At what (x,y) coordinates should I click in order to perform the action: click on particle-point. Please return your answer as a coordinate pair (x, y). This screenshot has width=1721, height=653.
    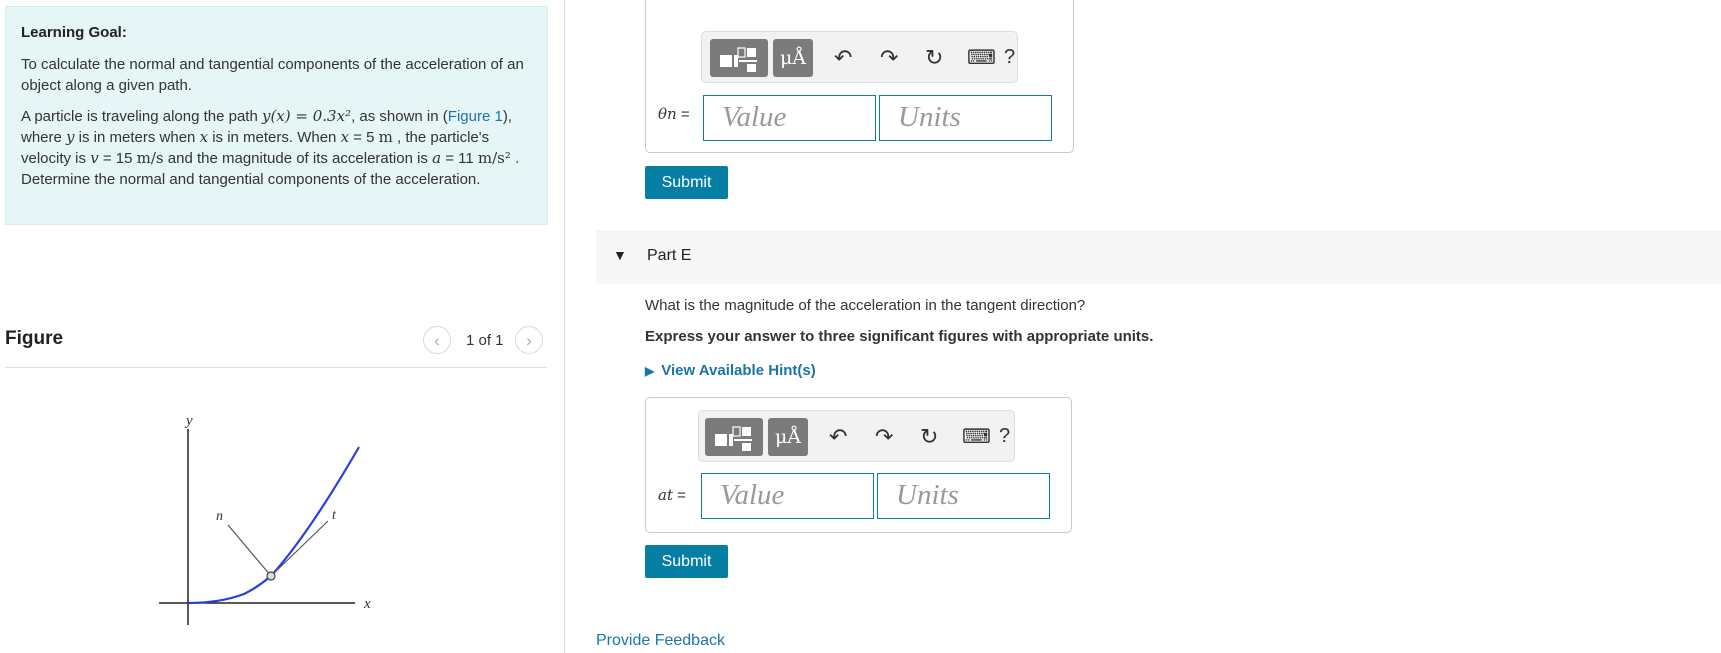
    Looking at the image, I should click on (271, 576).